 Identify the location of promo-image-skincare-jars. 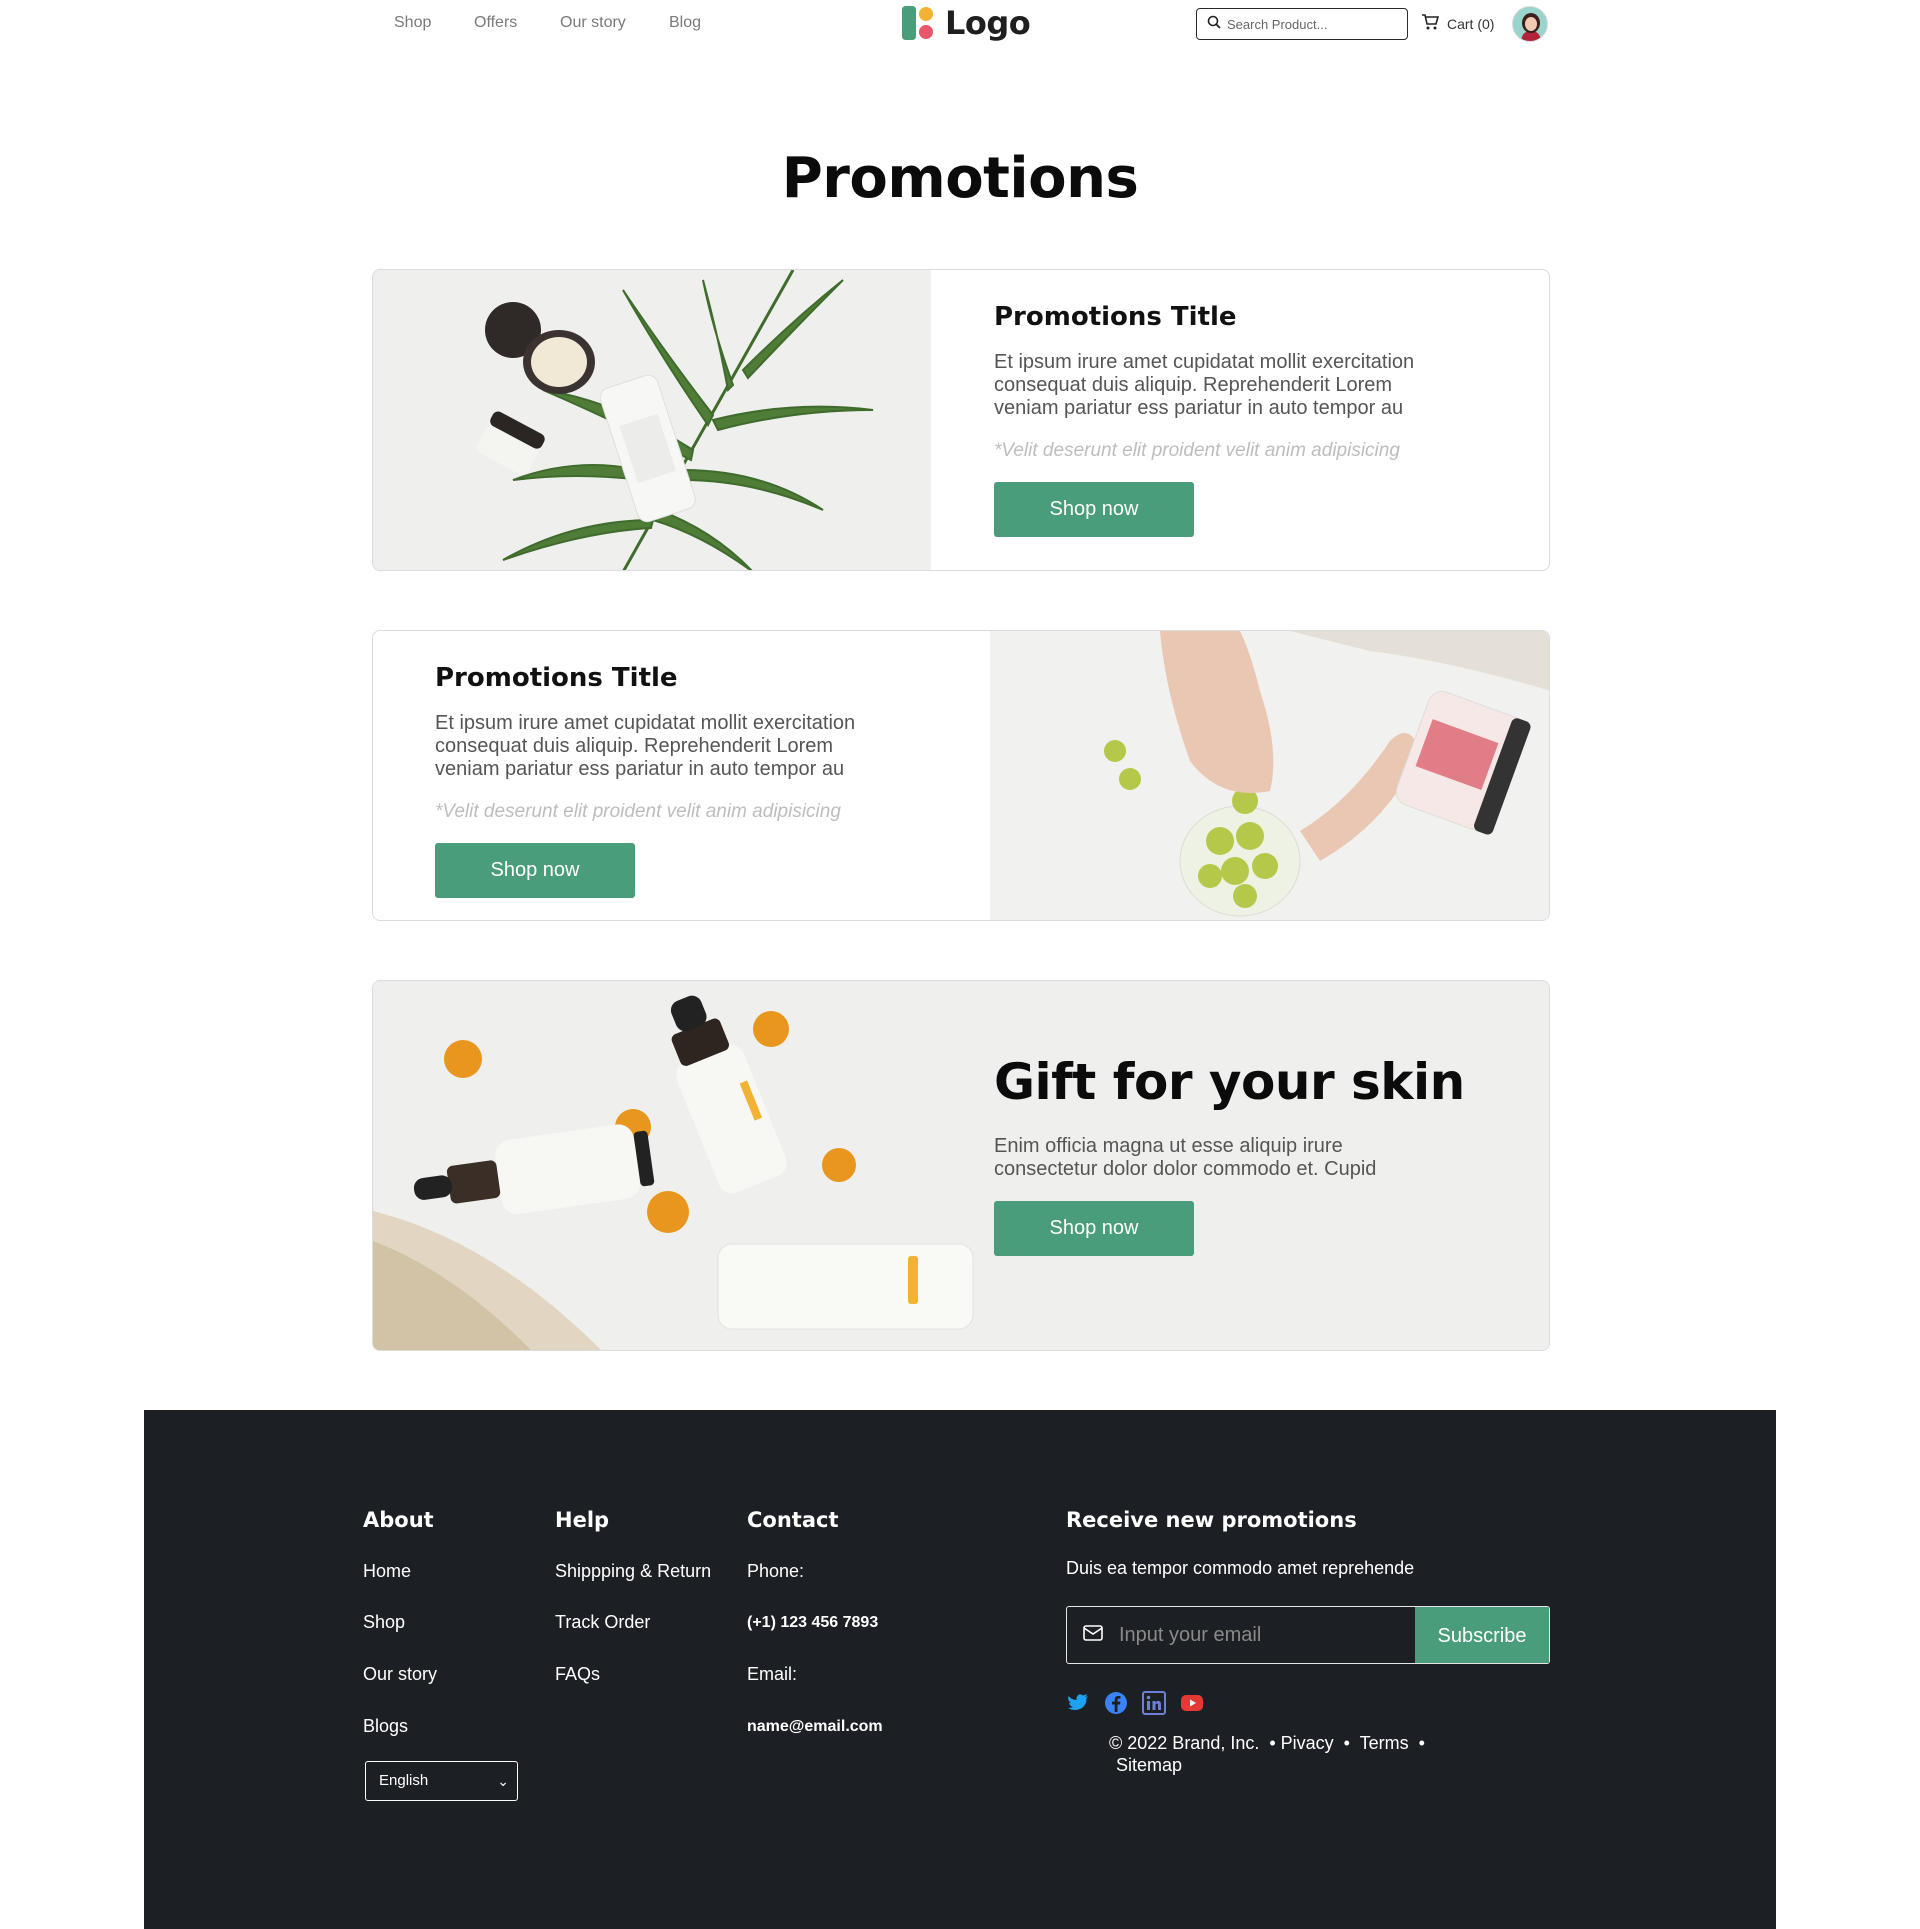
(652, 420).